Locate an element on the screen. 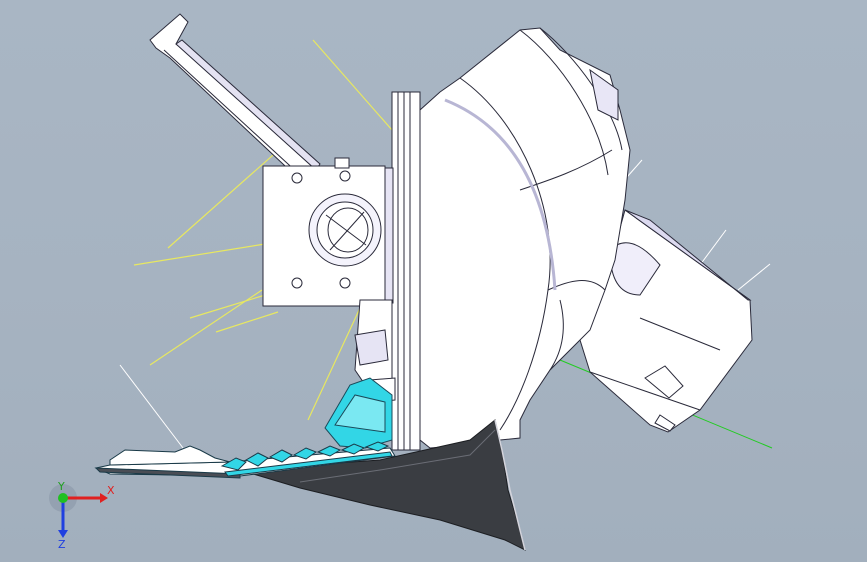 This screenshot has width=867, height=562. mounting-arm is located at coordinates (235, 97).